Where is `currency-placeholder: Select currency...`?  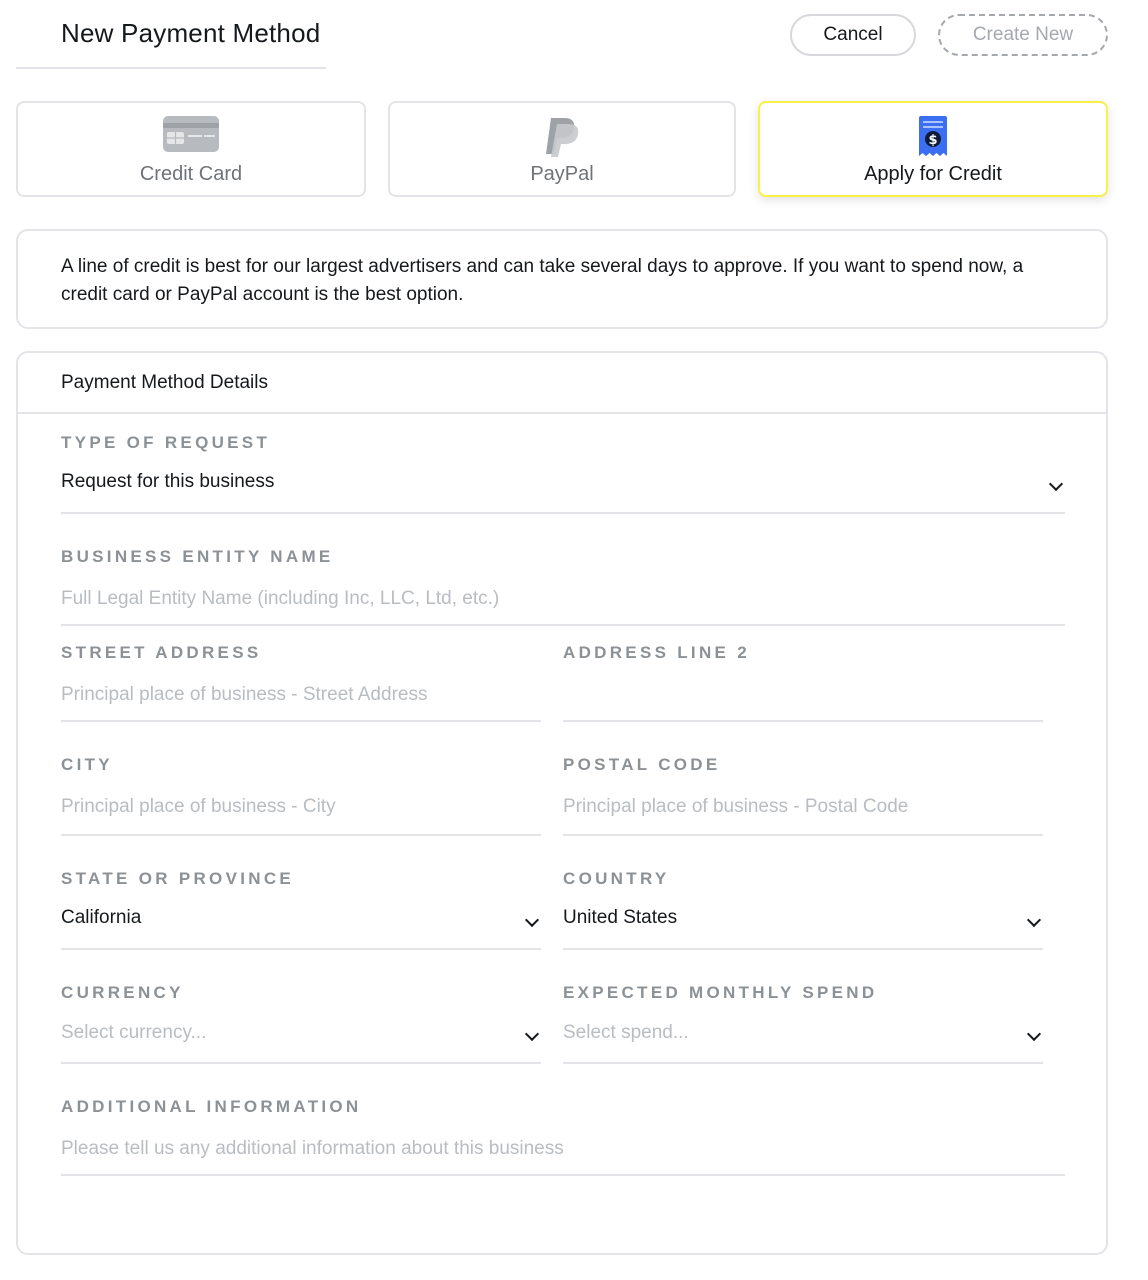
currency-placeholder: Select currency... is located at coordinates (134, 1032).